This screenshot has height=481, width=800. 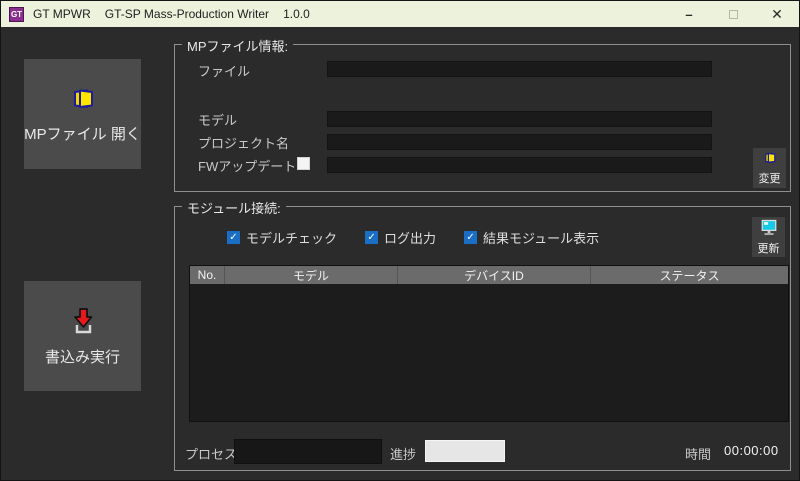 I want to click on result-module-display-option: 結果モジュール表示, so click(x=531, y=237).